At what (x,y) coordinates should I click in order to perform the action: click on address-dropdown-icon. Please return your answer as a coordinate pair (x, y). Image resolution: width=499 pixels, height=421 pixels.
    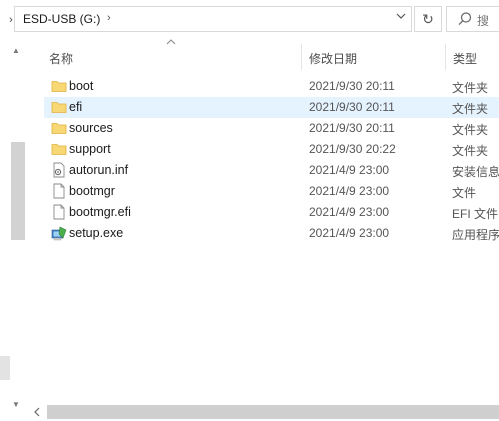
    Looking at the image, I should click on (401, 19).